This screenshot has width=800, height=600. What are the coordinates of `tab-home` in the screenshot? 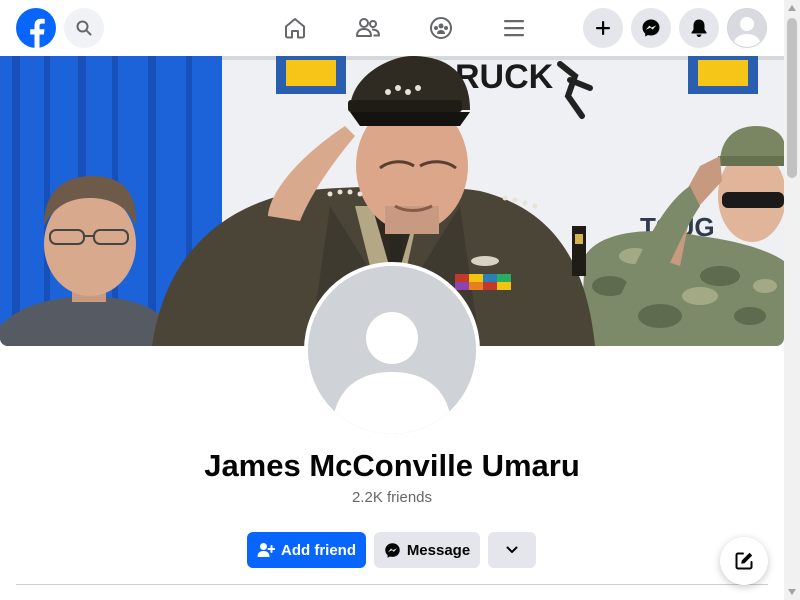 It's located at (294, 28).